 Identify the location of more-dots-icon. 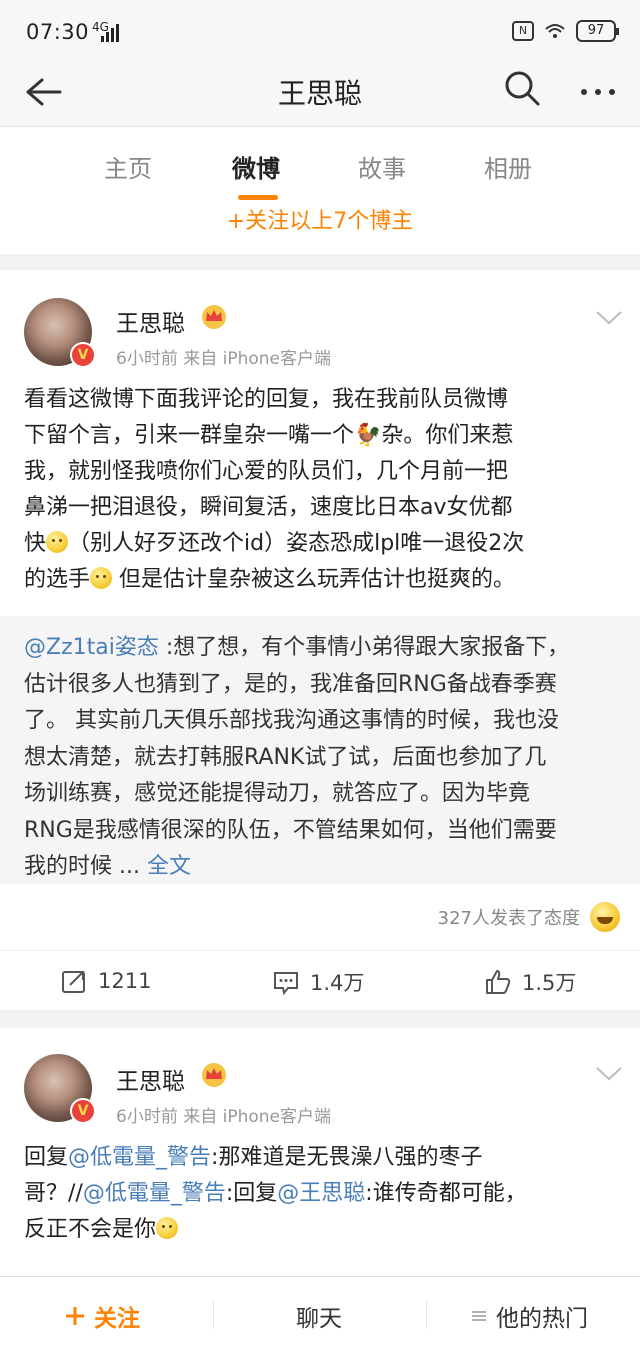
(598, 92).